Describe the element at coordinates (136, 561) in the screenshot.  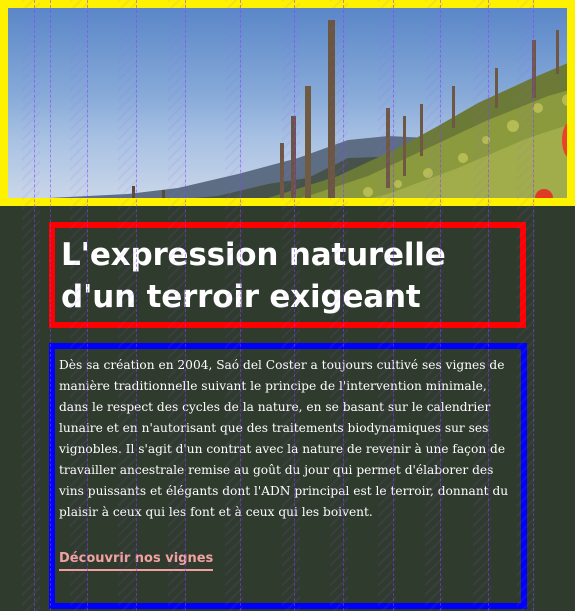
I see `discover-vineyards-link: Découvrir nos vignes` at that location.